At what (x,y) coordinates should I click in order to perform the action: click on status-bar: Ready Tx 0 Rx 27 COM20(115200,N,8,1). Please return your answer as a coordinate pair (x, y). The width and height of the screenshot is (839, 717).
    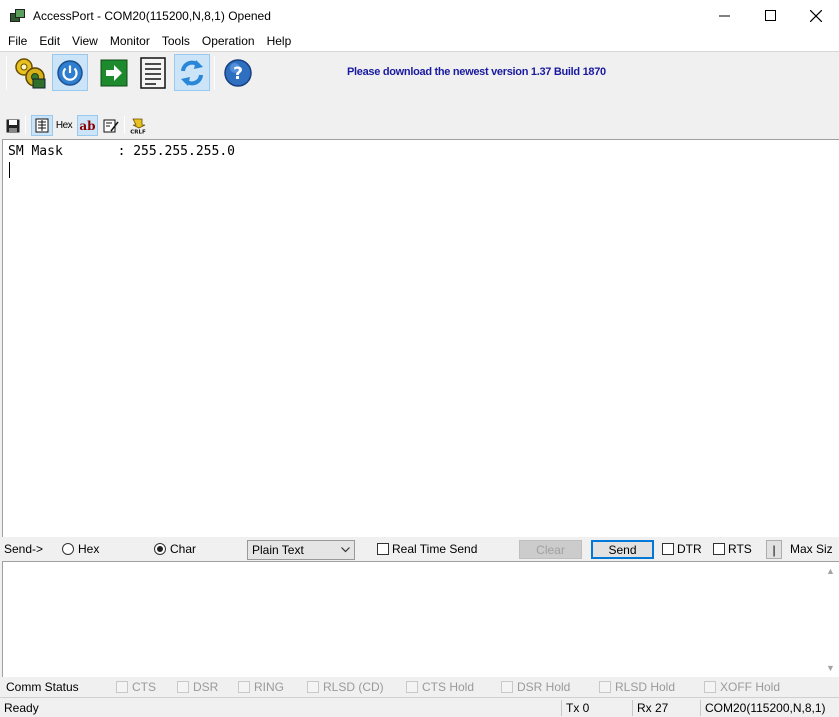
    Looking at the image, I should click on (419, 707).